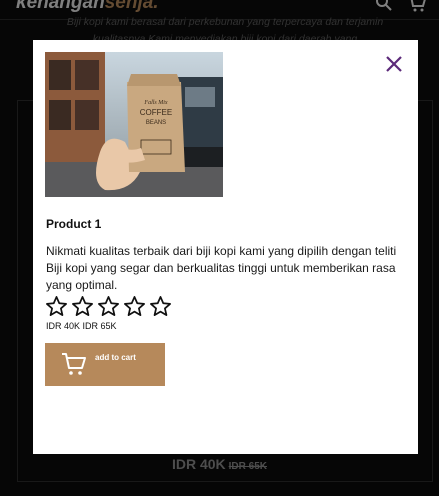 This screenshot has width=439, height=496. What do you see at coordinates (134, 124) in the screenshot?
I see `product-image: Falls Mix COFFEE BEANS` at bounding box center [134, 124].